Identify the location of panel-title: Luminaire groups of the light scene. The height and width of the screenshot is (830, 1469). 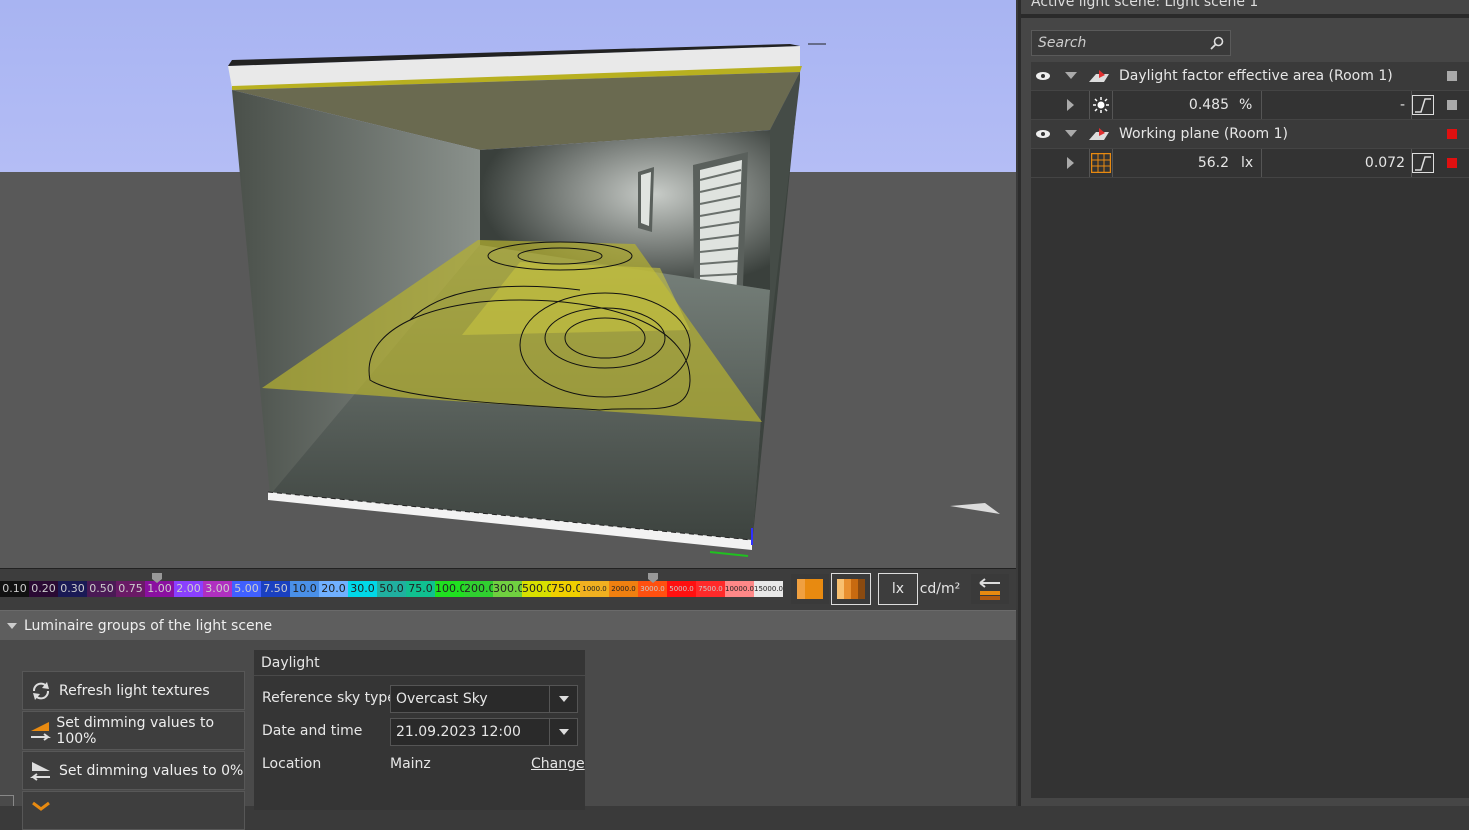
(148, 625).